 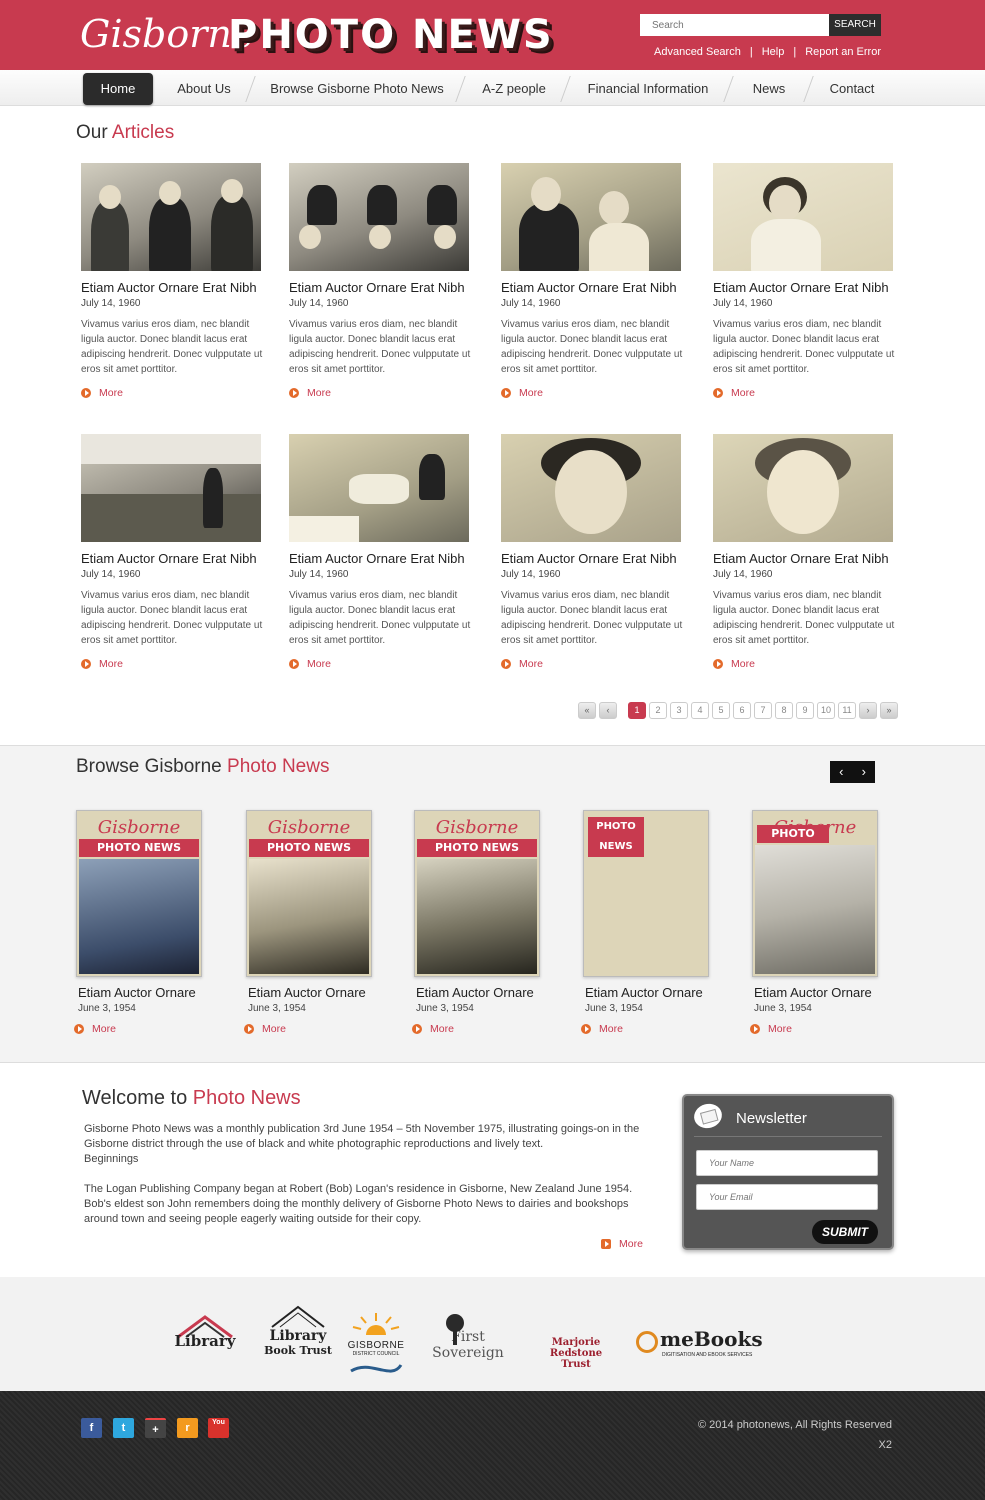 What do you see at coordinates (218, 1428) in the screenshot?
I see `youtube-icon: You` at bounding box center [218, 1428].